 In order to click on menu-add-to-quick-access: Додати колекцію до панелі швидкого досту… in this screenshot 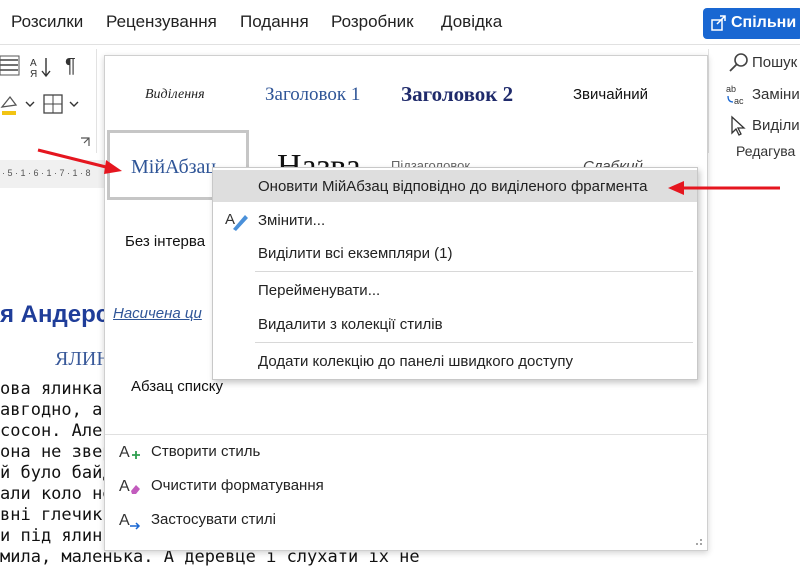, I will do `click(455, 361)`.